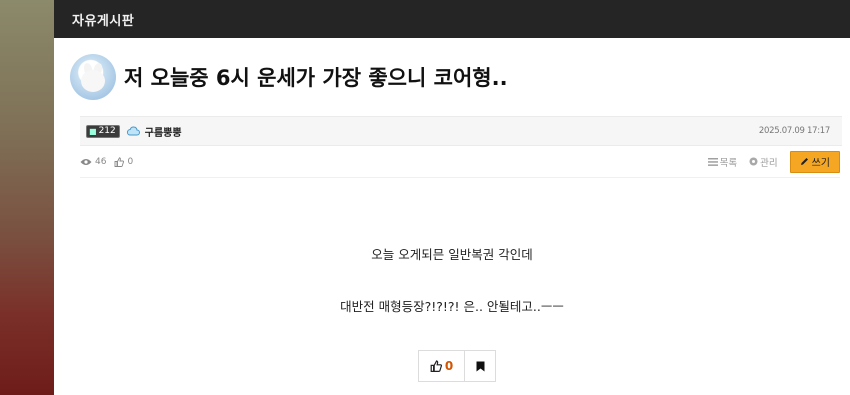 Image resolution: width=850 pixels, height=395 pixels. What do you see at coordinates (452, 19) in the screenshot?
I see `board-header: 자유게시판` at bounding box center [452, 19].